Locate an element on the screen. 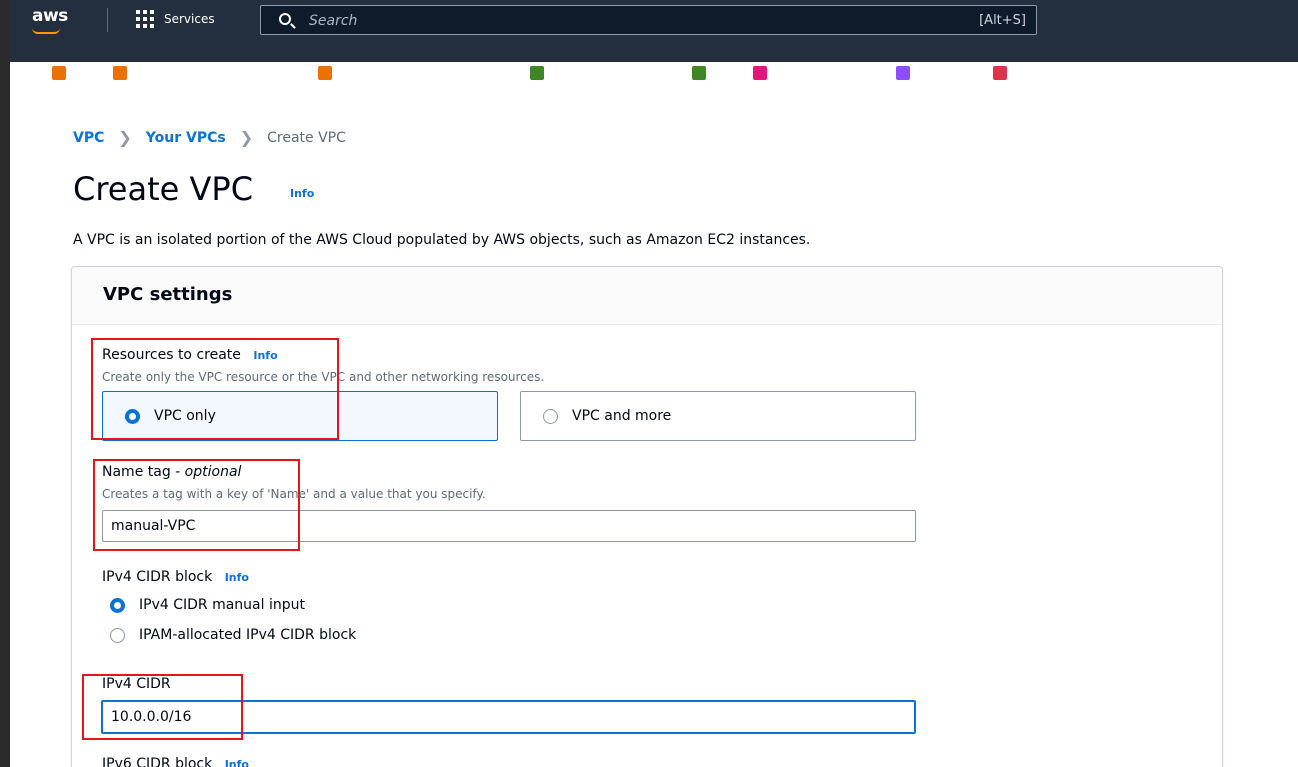  cost-explorer-icon is located at coordinates (536, 73).